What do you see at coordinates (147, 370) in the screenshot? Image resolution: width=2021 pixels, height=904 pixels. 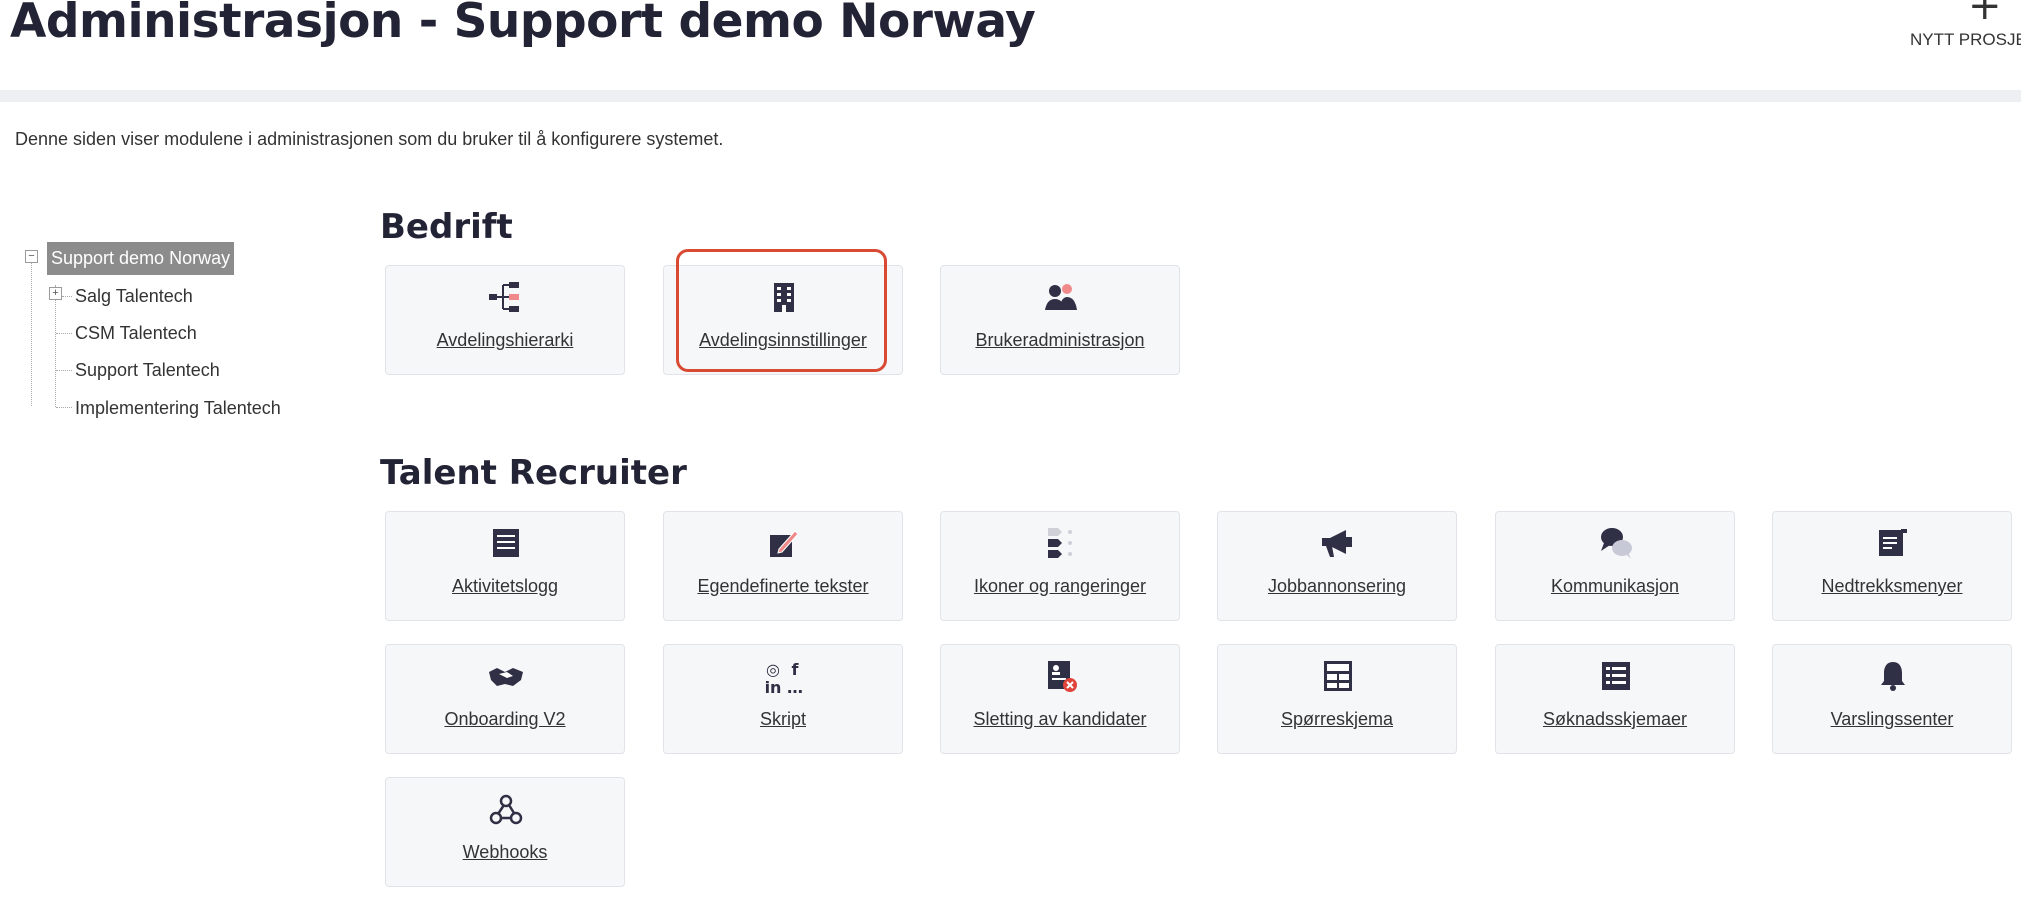 I see `tree-item-support: Support Talentech` at bounding box center [147, 370].